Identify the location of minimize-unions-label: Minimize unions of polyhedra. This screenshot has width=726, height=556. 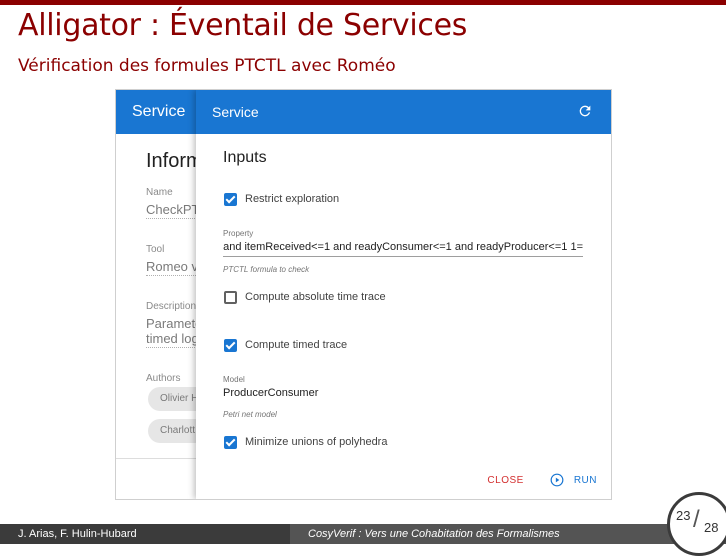
(316, 442).